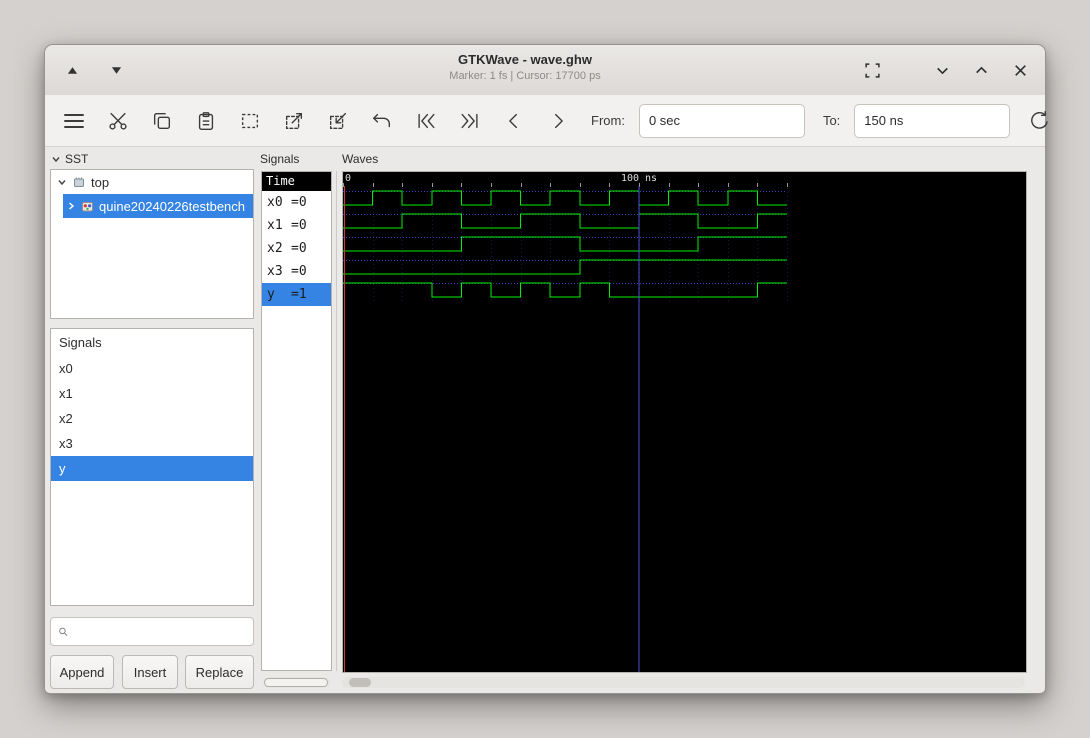  I want to click on waves-panel-header: Waves, so click(360, 159).